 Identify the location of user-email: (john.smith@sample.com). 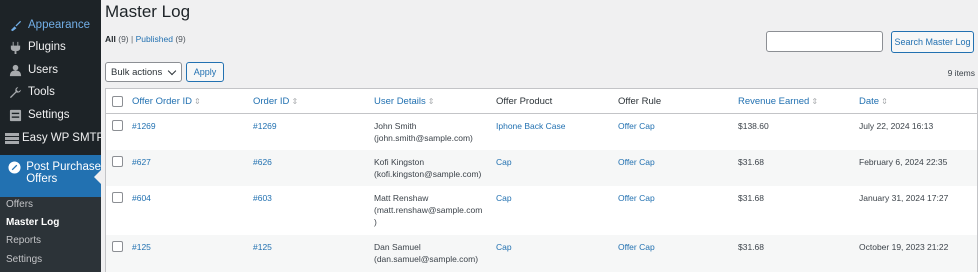
(423, 138).